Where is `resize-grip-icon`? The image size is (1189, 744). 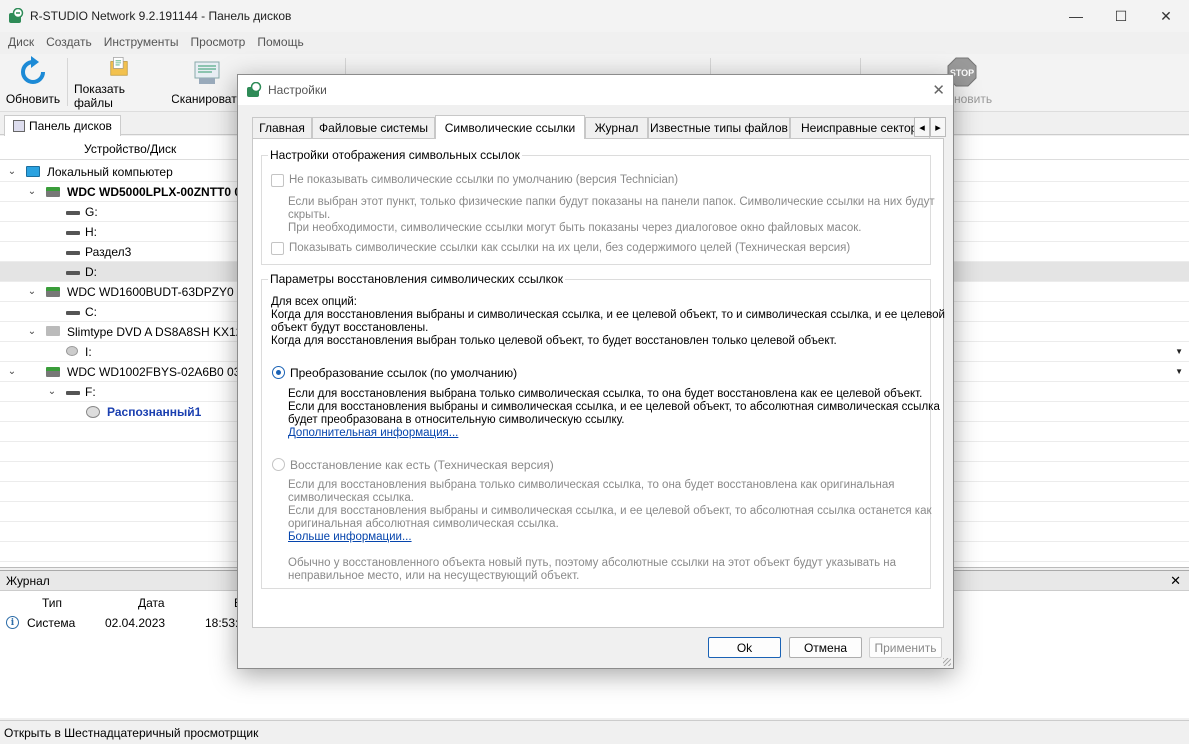
resize-grip-icon is located at coordinates (947, 662).